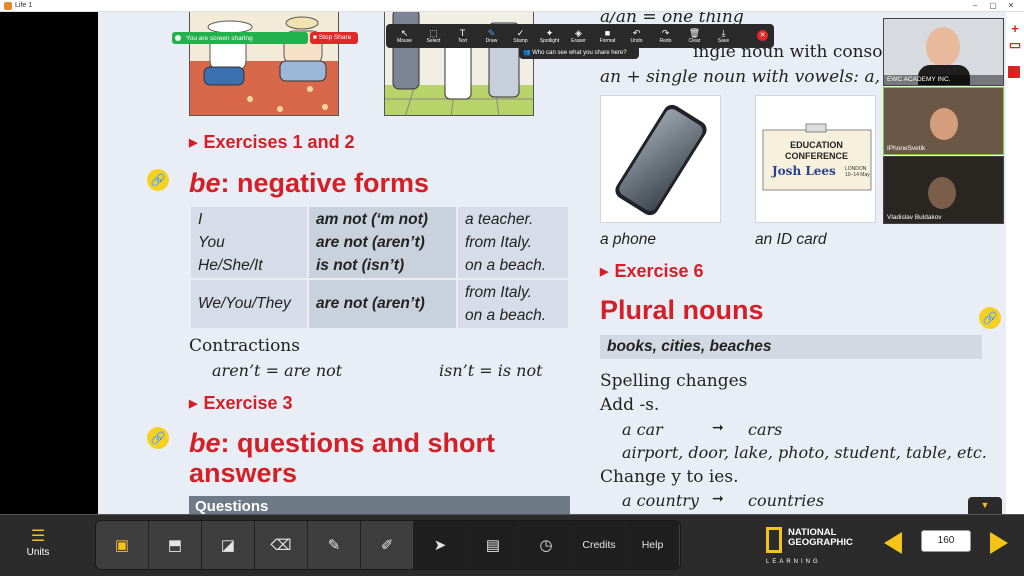 The image size is (1024, 576). What do you see at coordinates (244, 346) in the screenshot?
I see `contractions-label: Contractions` at bounding box center [244, 346].